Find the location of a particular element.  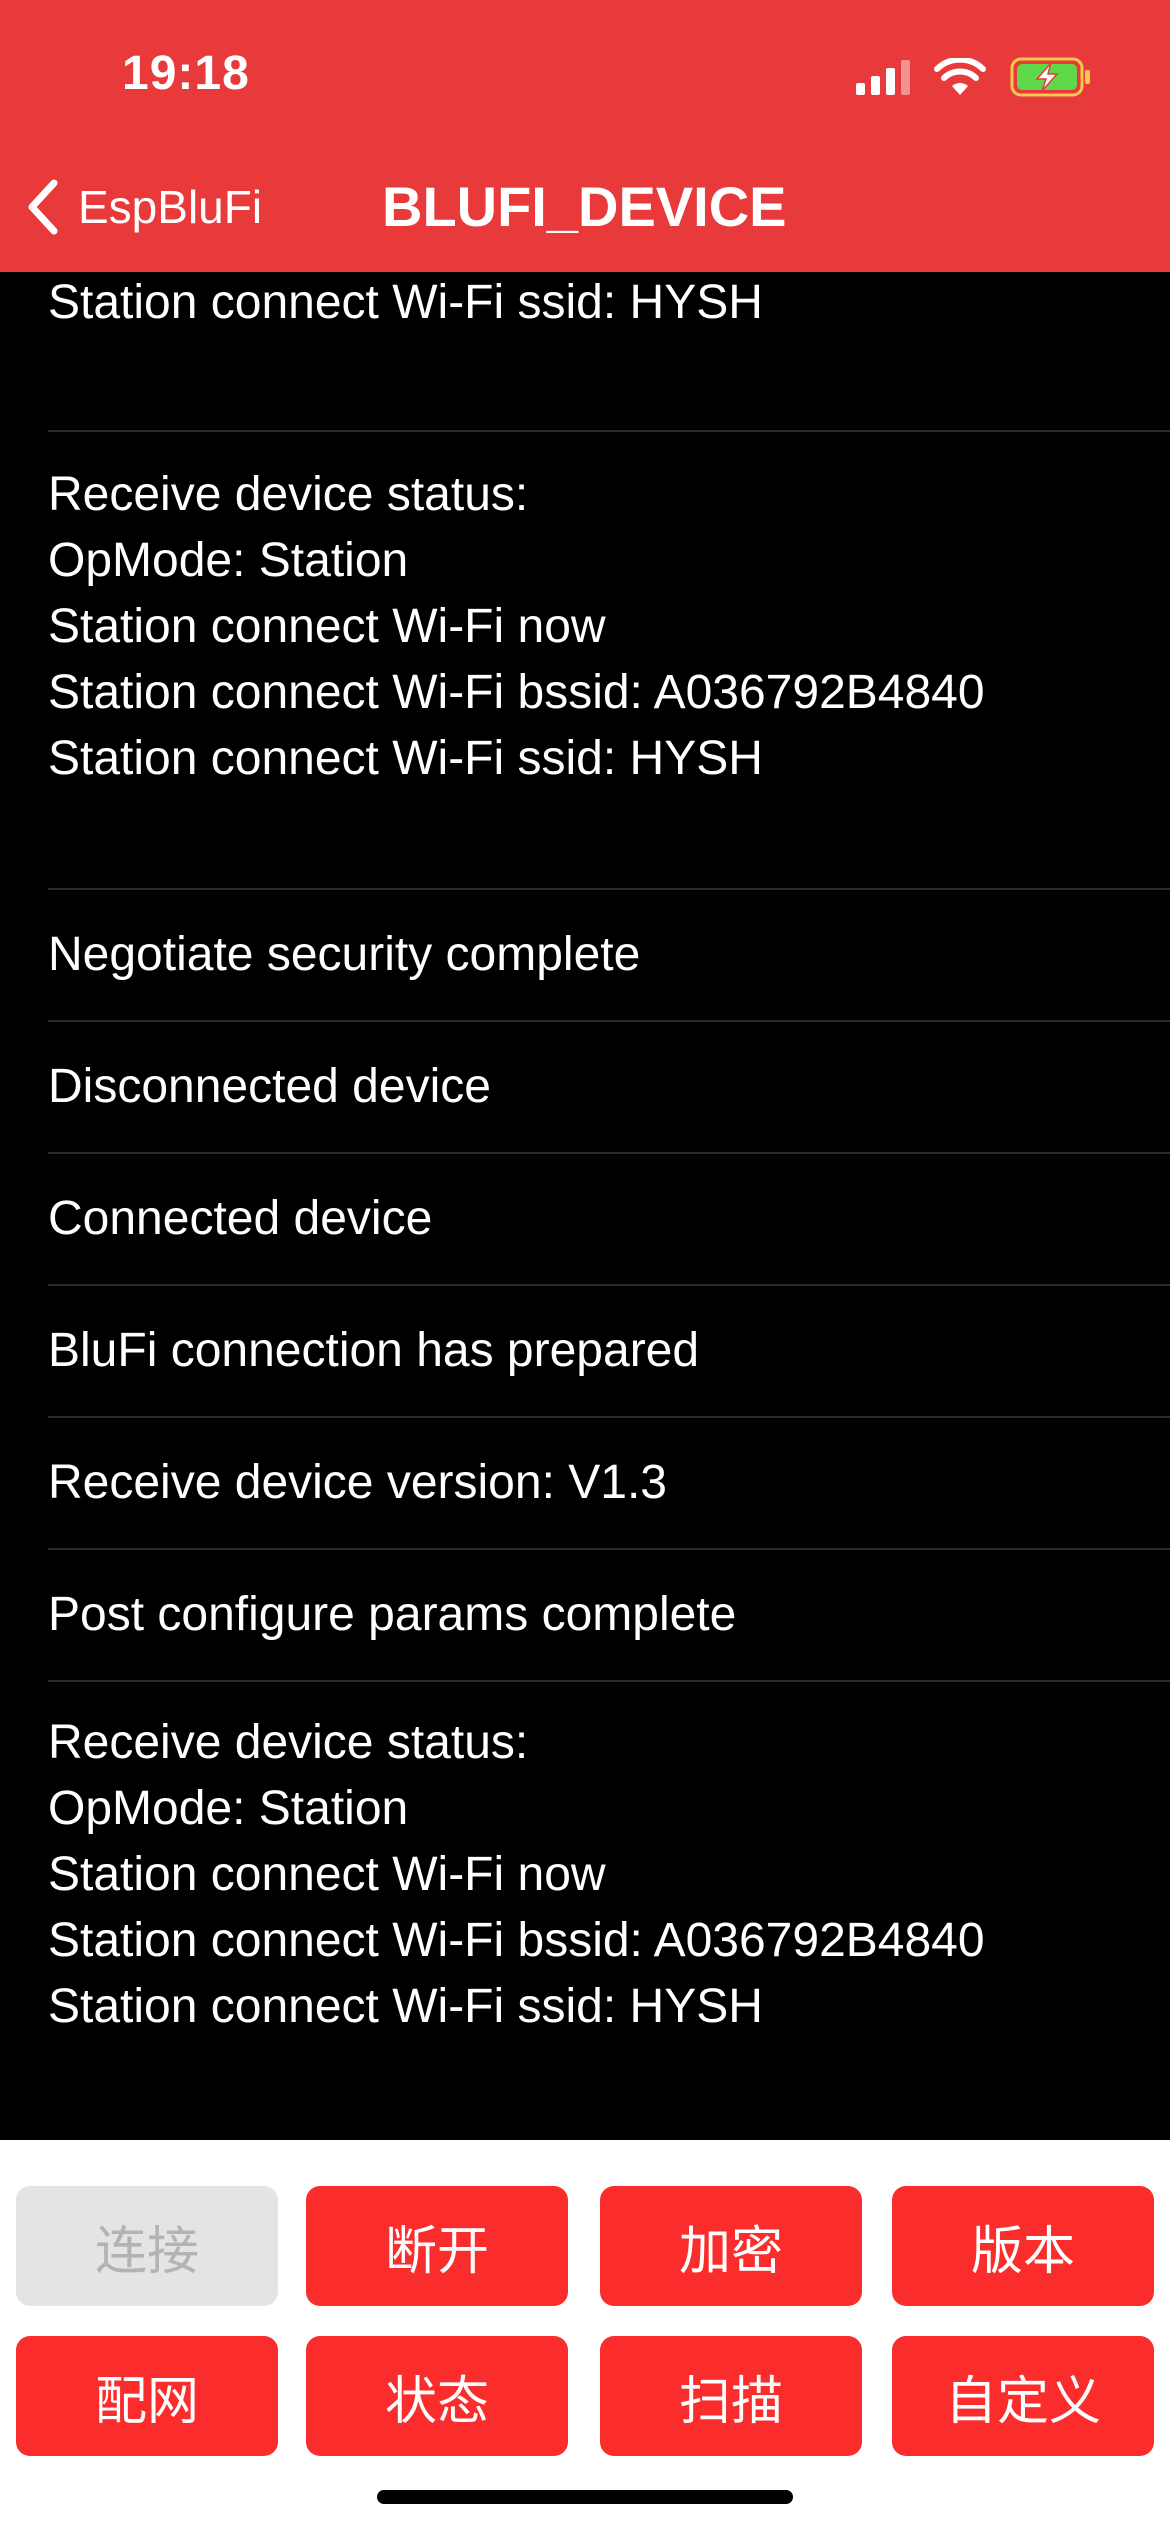

header: 19:18 EspBluFi BLUFI_DEVICE is located at coordinates (585, 136).